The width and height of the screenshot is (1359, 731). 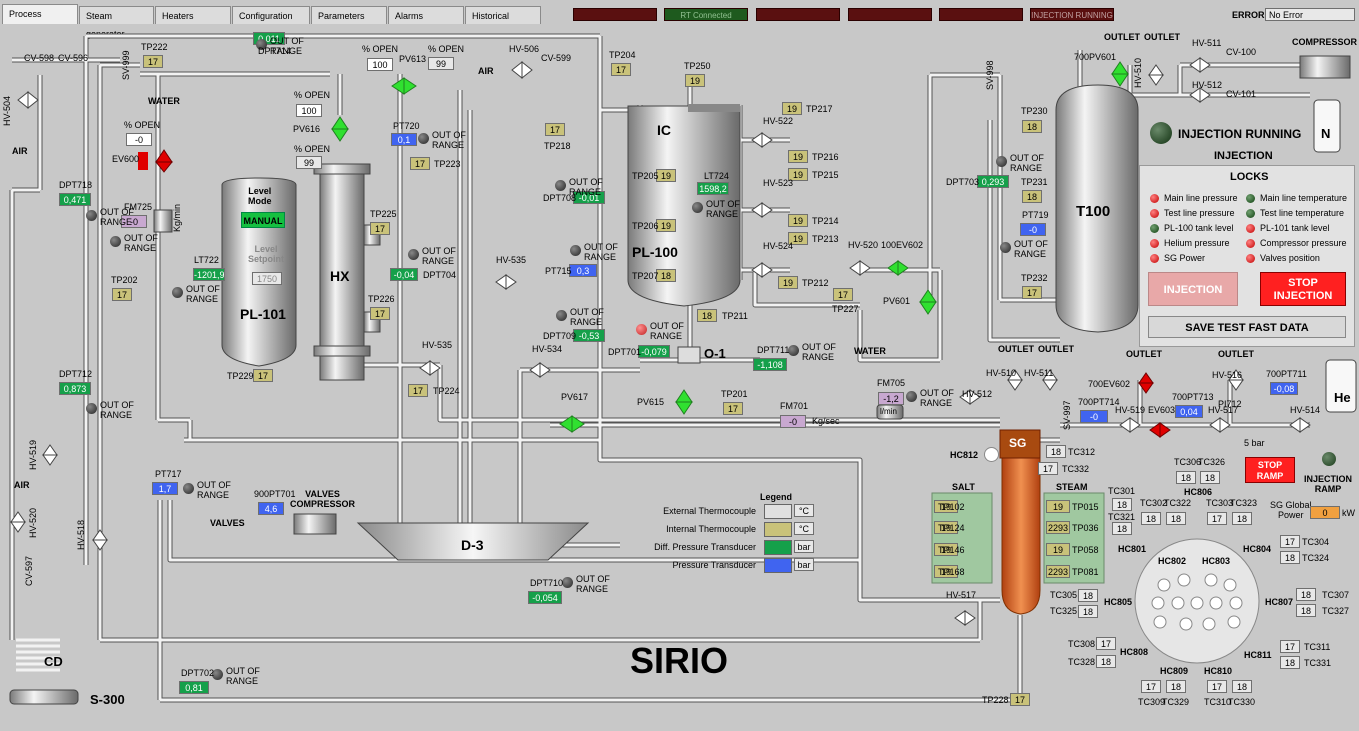 What do you see at coordinates (963, 182) in the screenshot?
I see `tag-dpt703: DPT703` at bounding box center [963, 182].